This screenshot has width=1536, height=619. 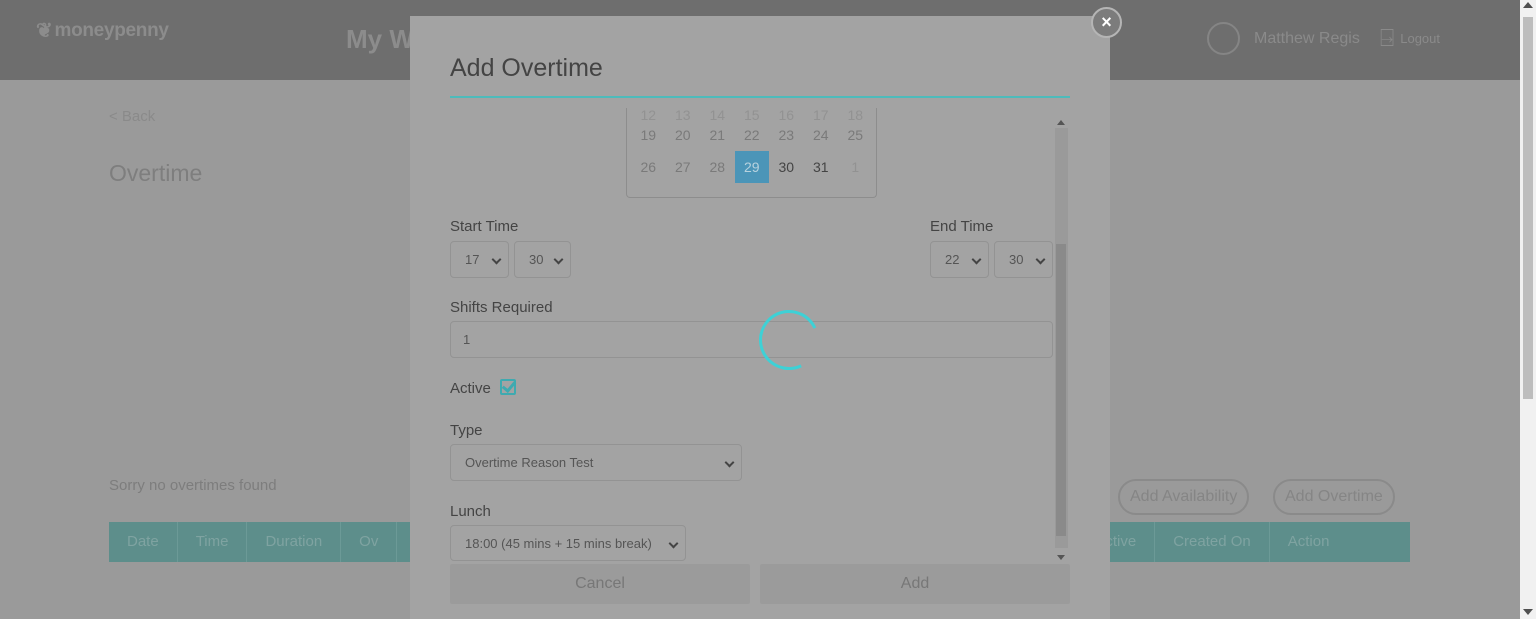 I want to click on lunch-select: 18:00 (45 mins + 15 mins break), so click(x=568, y=543).